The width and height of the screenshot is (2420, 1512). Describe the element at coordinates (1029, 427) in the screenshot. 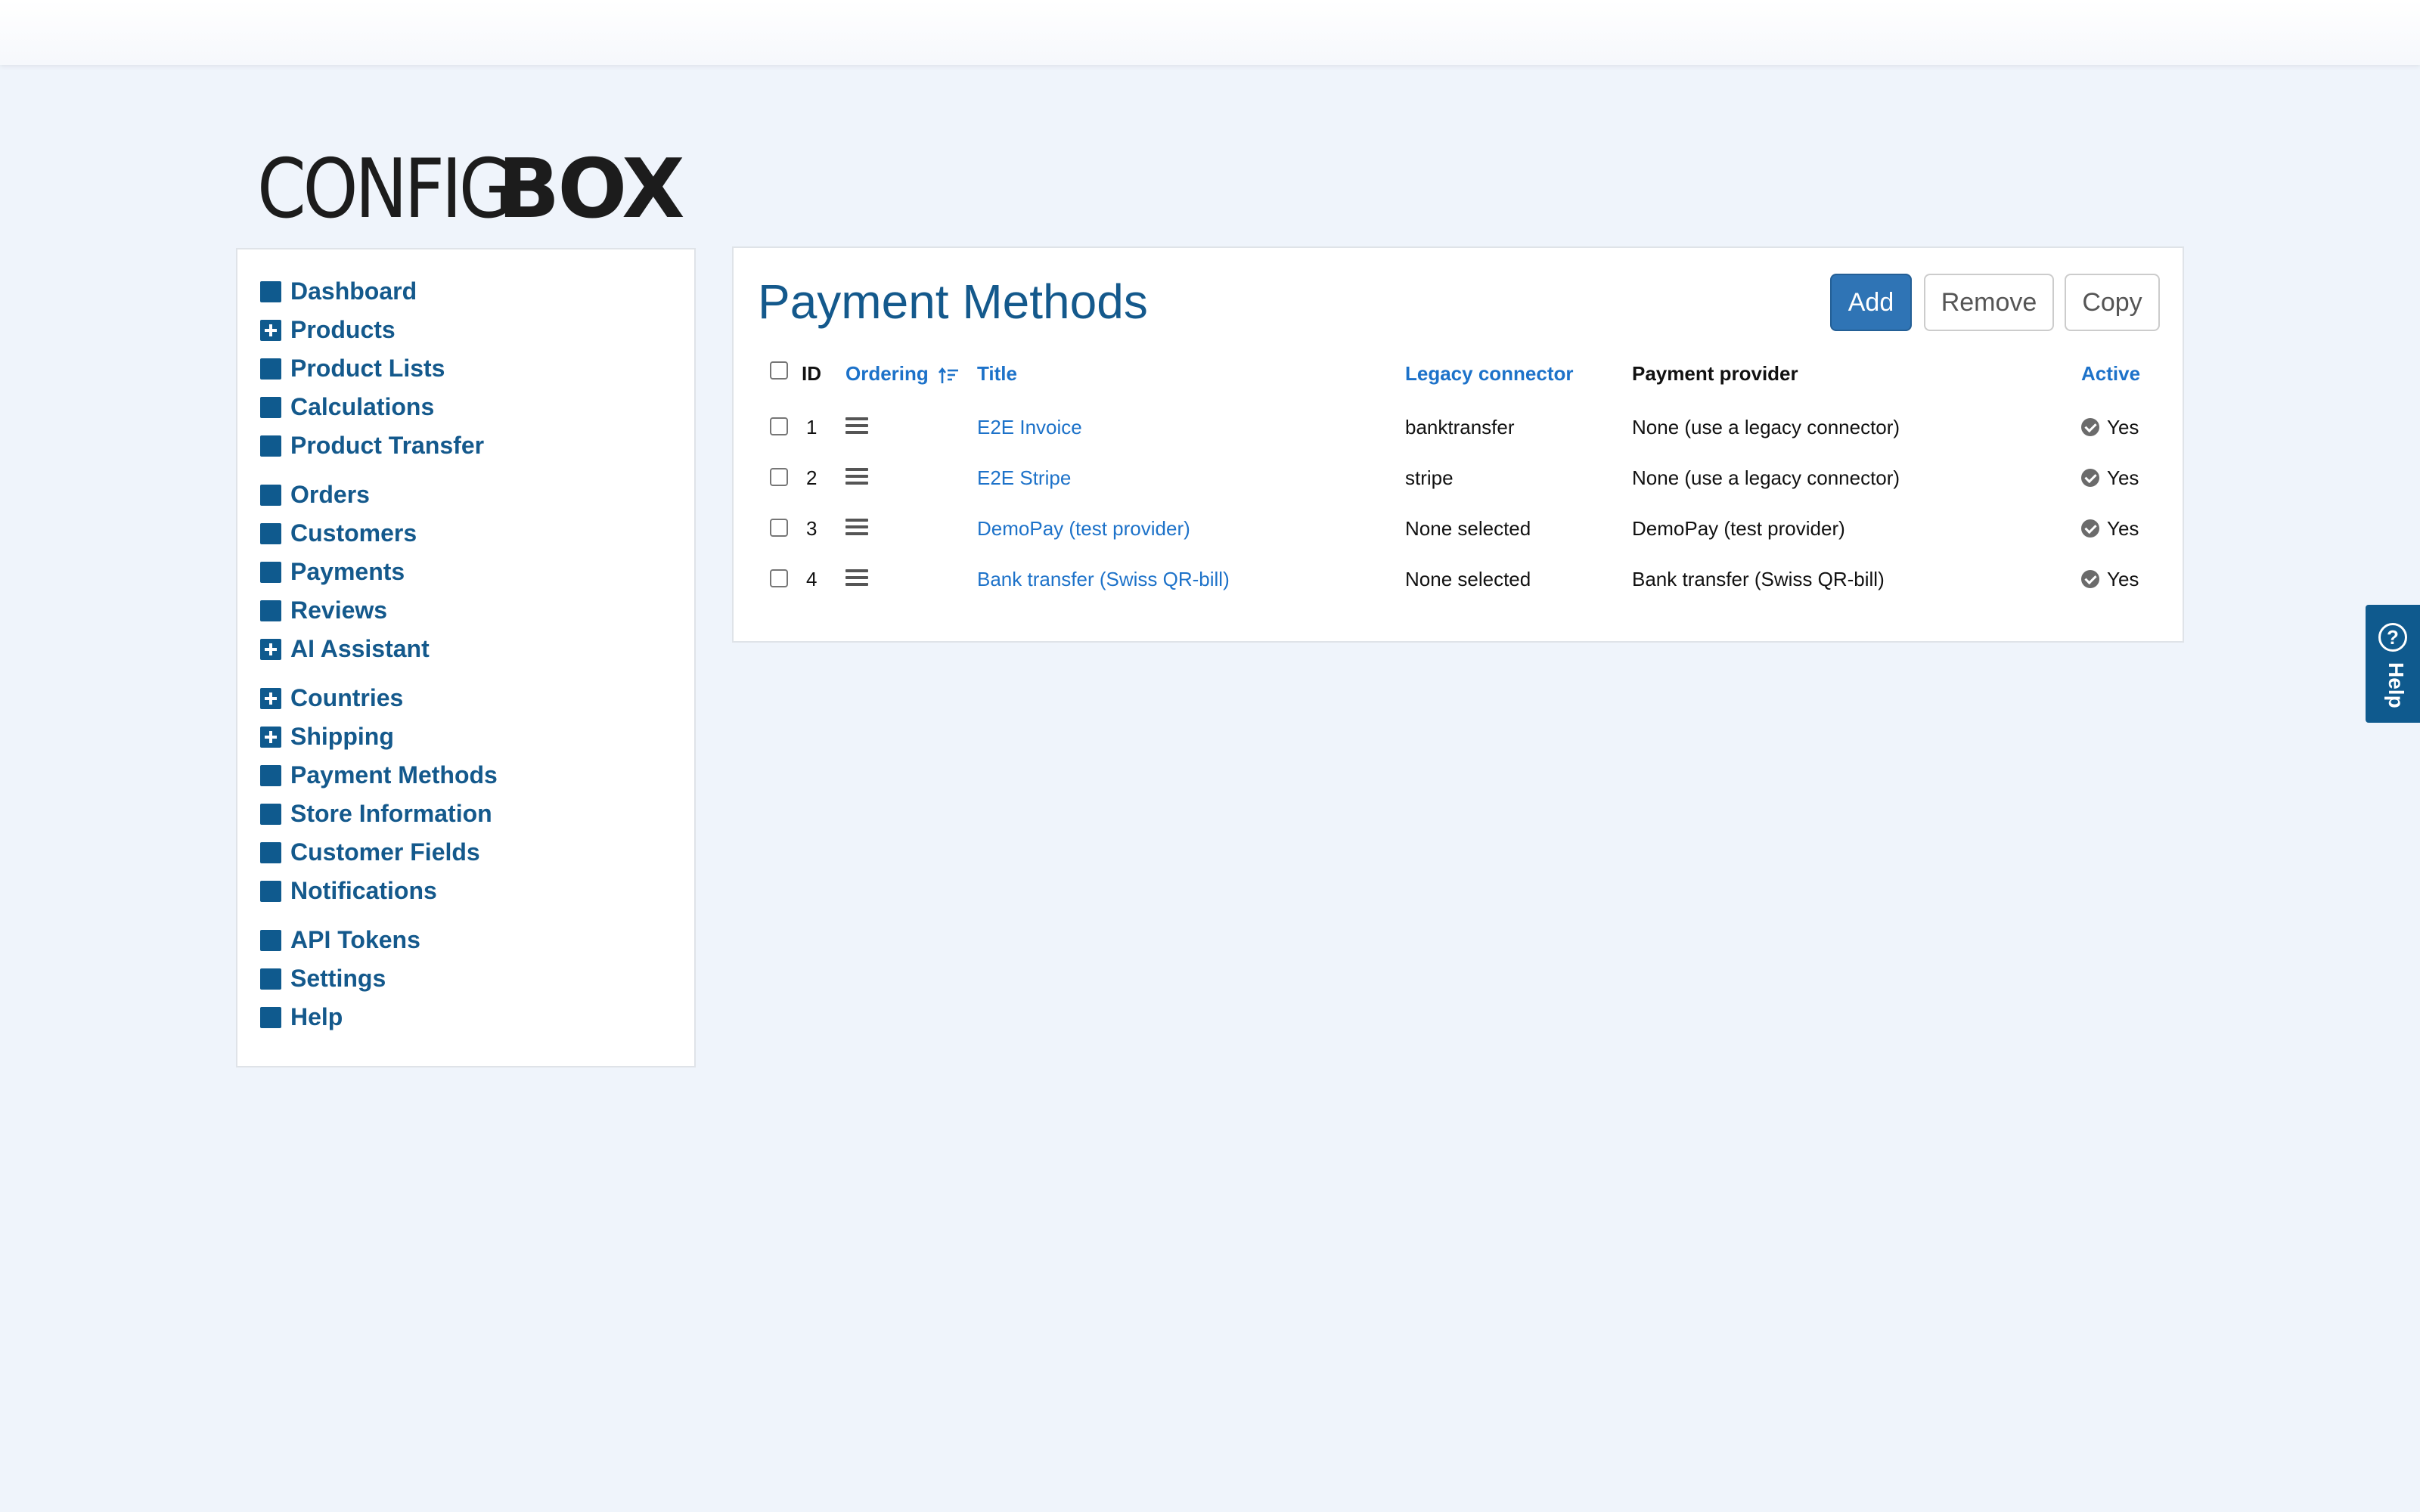

I see `row-title-link: E2E Invoice` at that location.